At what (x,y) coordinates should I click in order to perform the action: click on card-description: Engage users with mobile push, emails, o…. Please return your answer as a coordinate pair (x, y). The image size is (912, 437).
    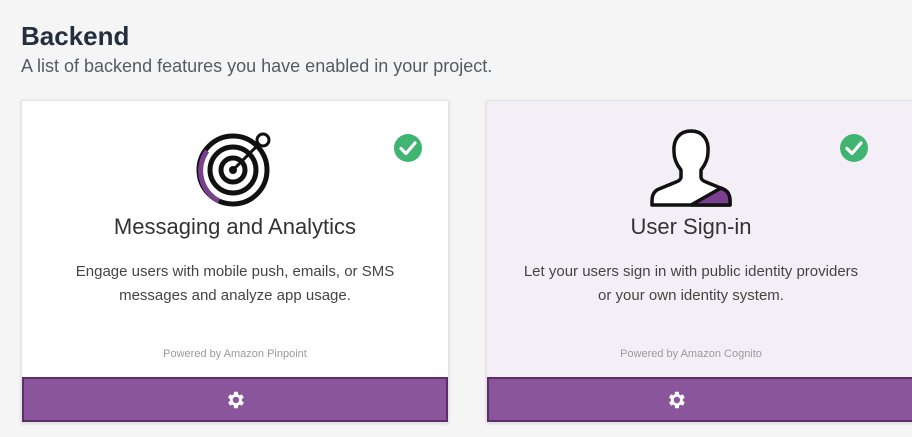
    Looking at the image, I should click on (235, 284).